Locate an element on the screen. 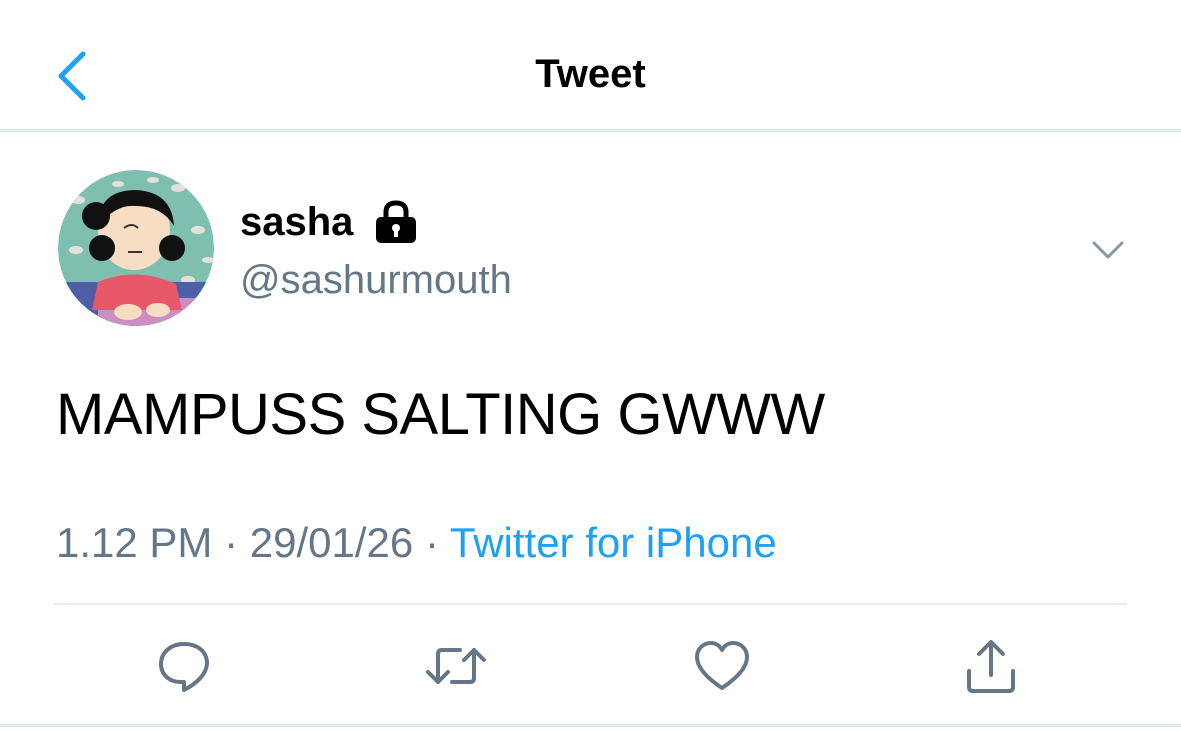  avatar-image is located at coordinates (136, 248).